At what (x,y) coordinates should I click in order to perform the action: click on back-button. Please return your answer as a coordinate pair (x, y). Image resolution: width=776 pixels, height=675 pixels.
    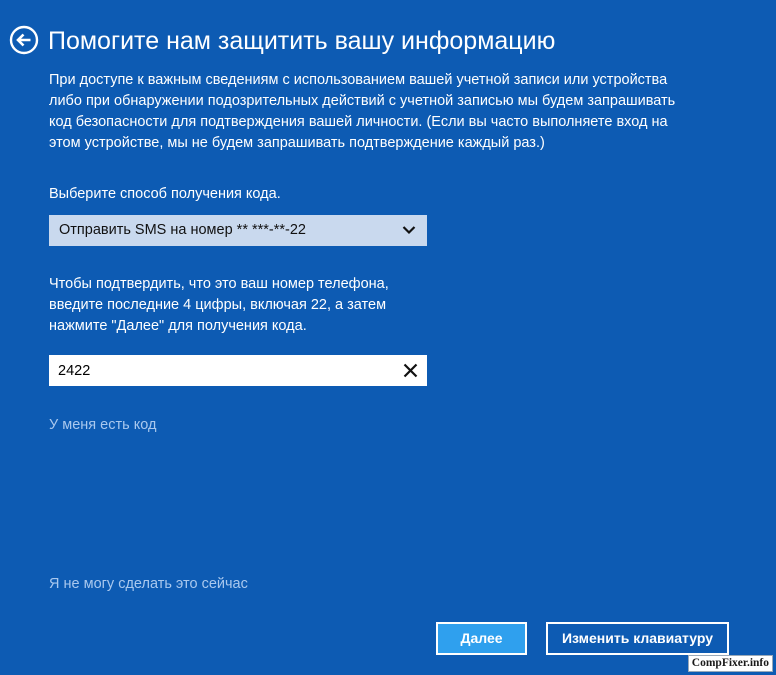
    Looking at the image, I should click on (24, 40).